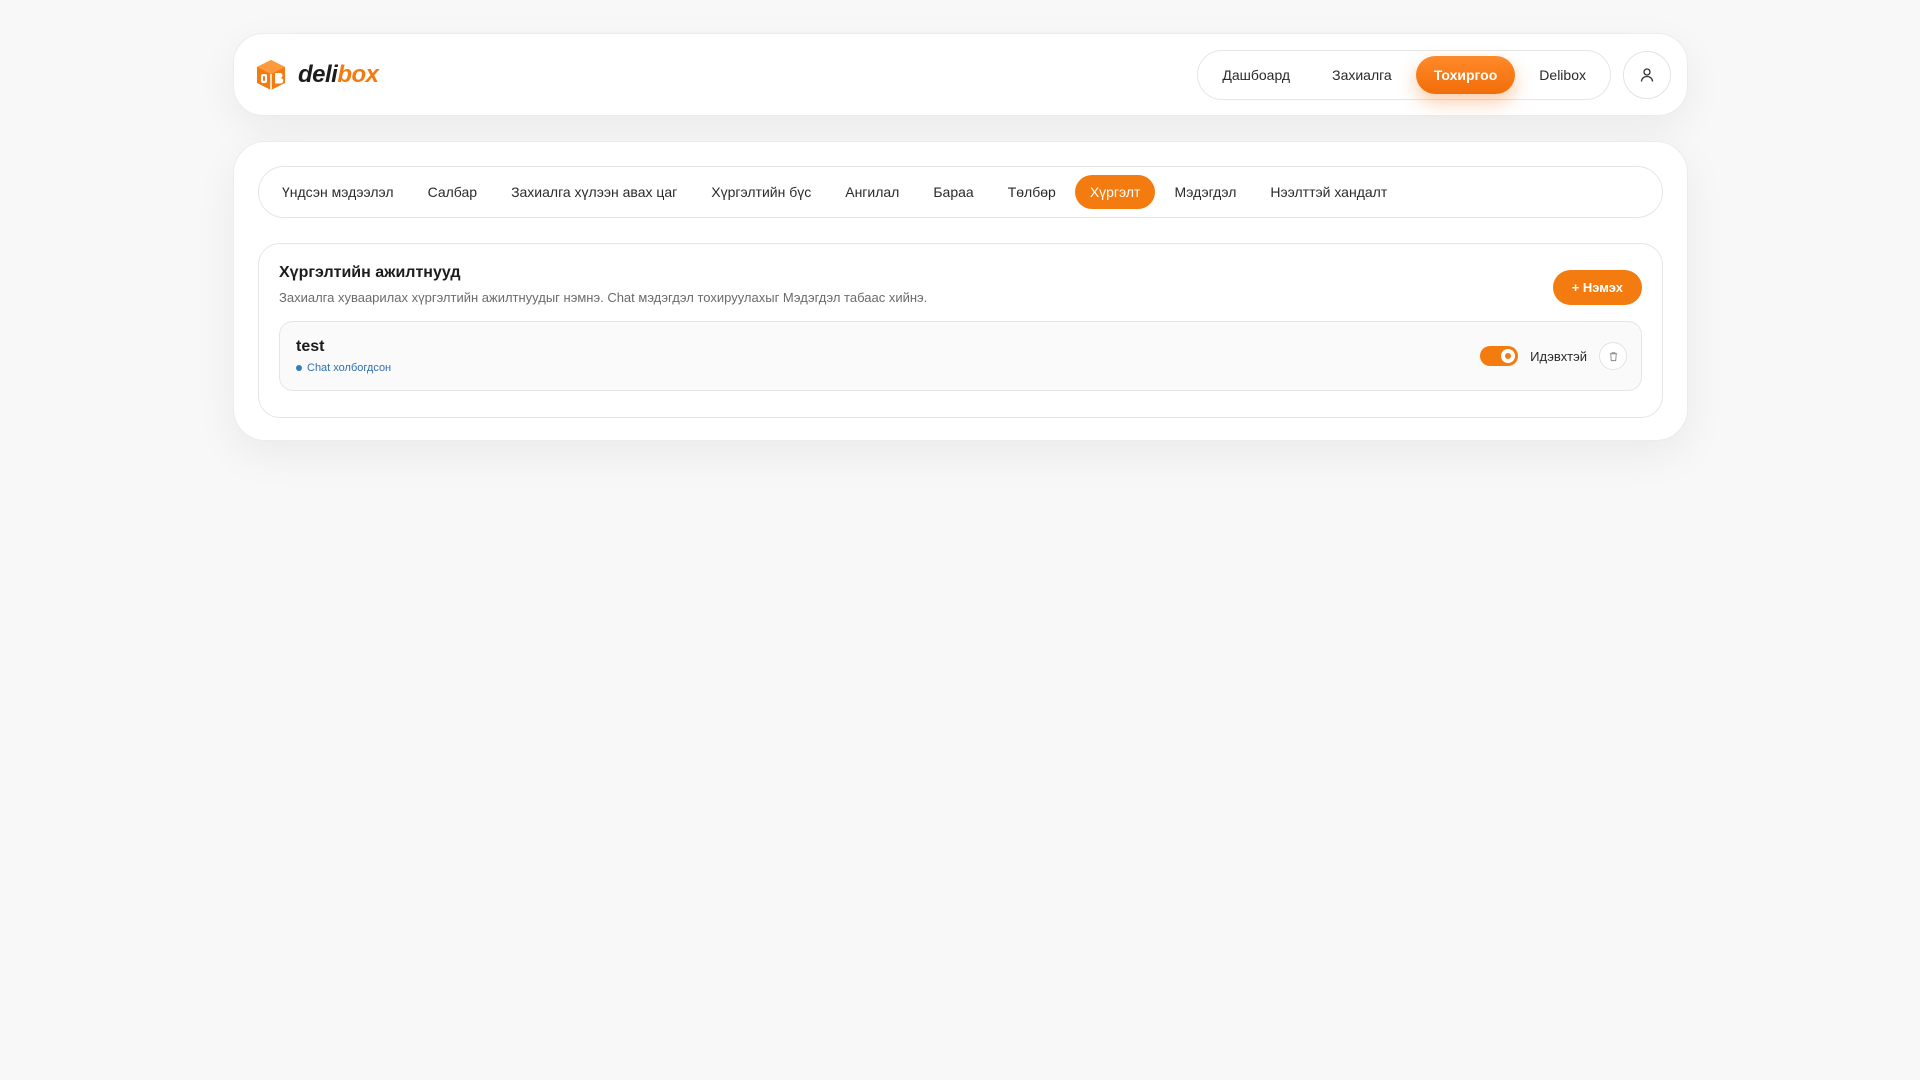 This screenshot has height=1080, width=1920. I want to click on nav-item-orders: Захиалга, so click(1362, 75).